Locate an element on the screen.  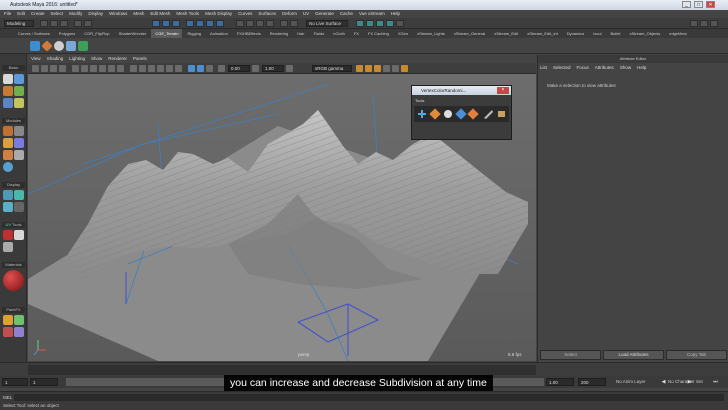
gate-mask-icon is located at coordinates (102, 68).